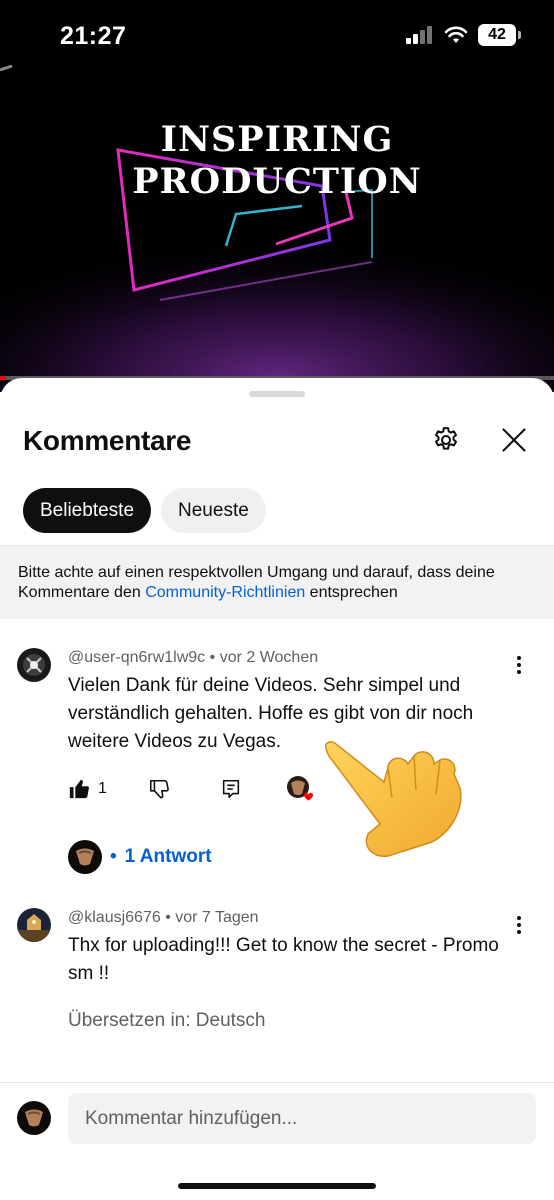  What do you see at coordinates (93, 36) in the screenshot?
I see `status-time: 21:27` at bounding box center [93, 36].